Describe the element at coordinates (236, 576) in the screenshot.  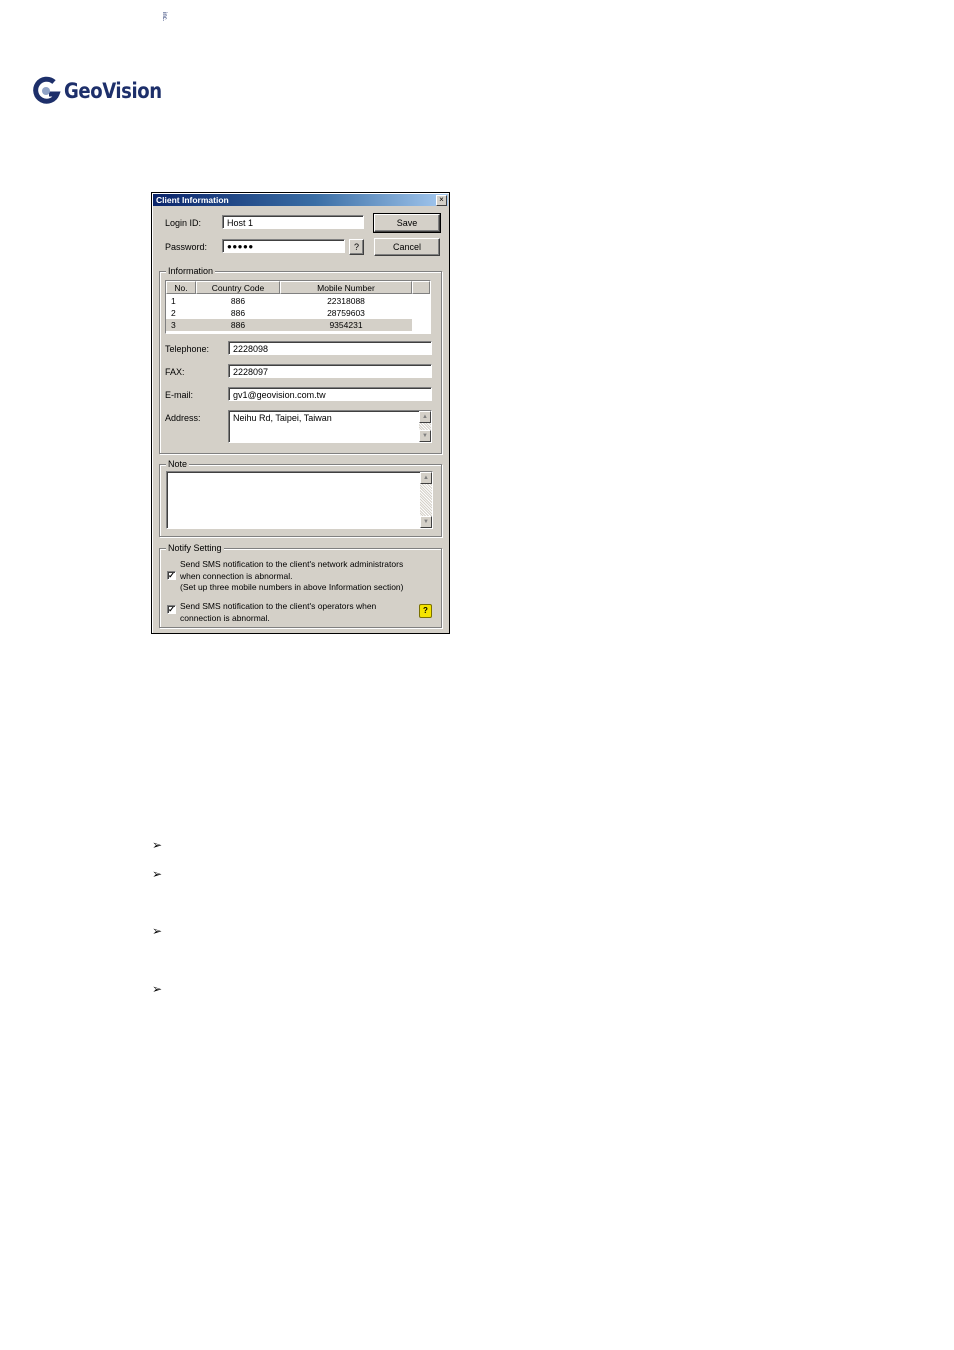
I see `notify-admin-label-line2: when connection is abnormal.` at that location.